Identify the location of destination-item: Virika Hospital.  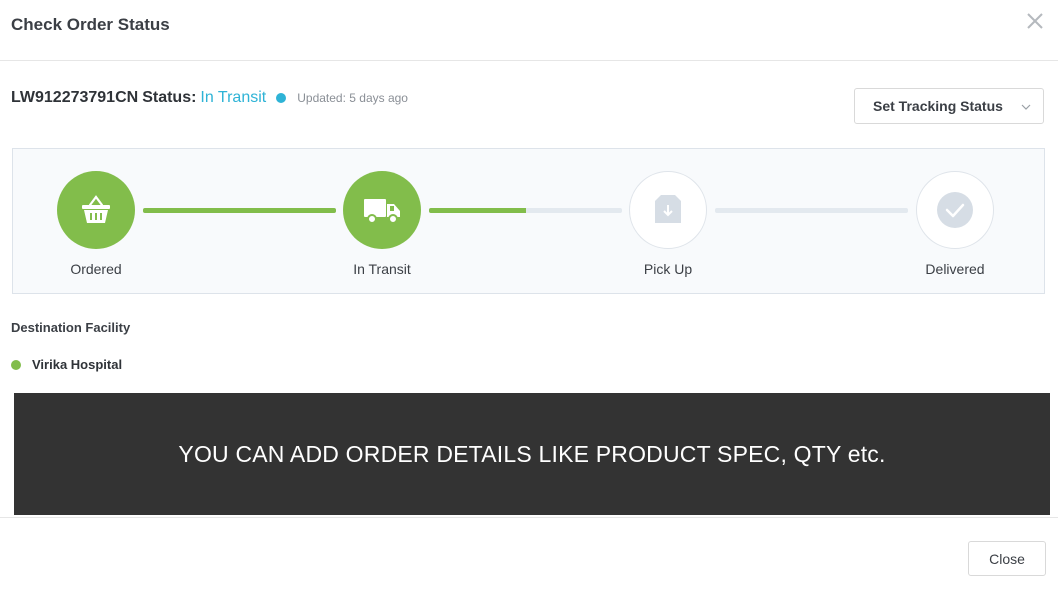
(66, 364).